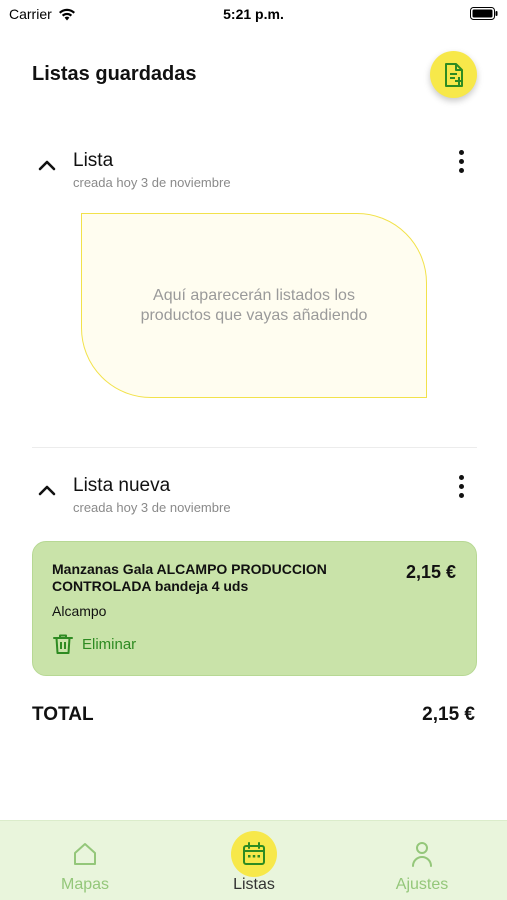  I want to click on new-list-button, so click(453, 74).